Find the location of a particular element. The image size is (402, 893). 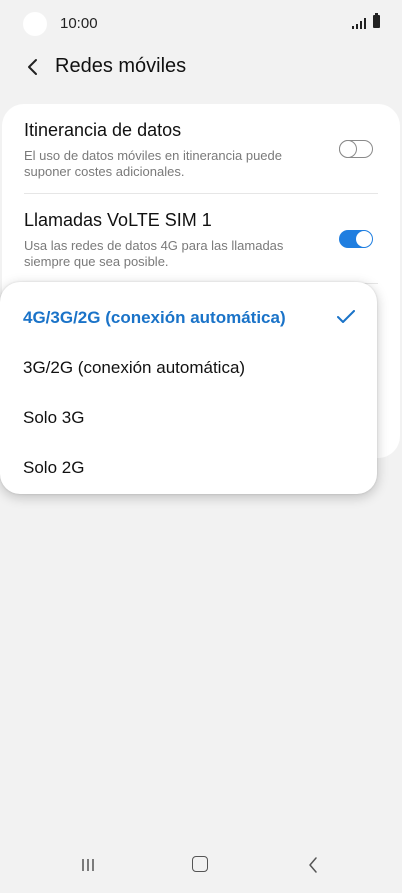

page-title: Redes móviles is located at coordinates (121, 66).